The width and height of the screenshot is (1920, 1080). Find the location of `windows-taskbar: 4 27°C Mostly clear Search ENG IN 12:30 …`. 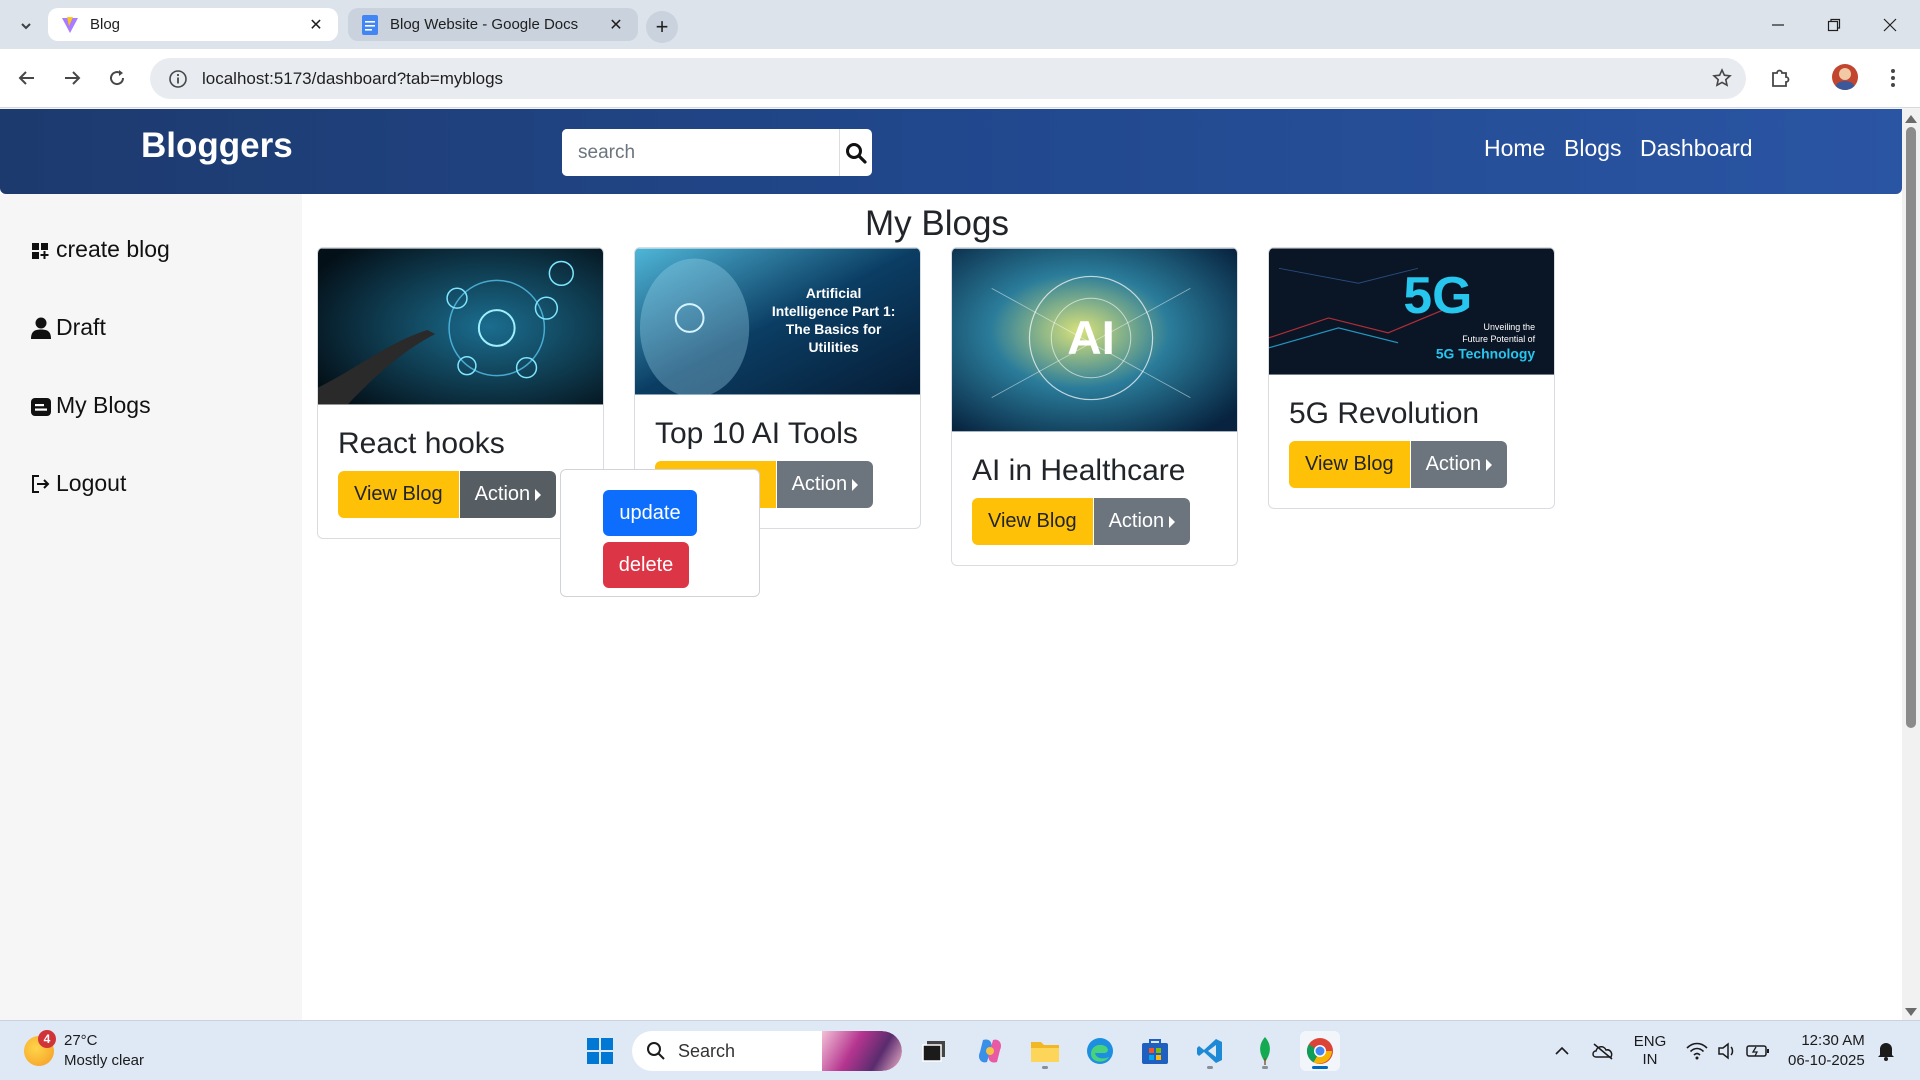

windows-taskbar: 4 27°C Mostly clear Search ENG IN 12:30 … is located at coordinates (960, 1050).